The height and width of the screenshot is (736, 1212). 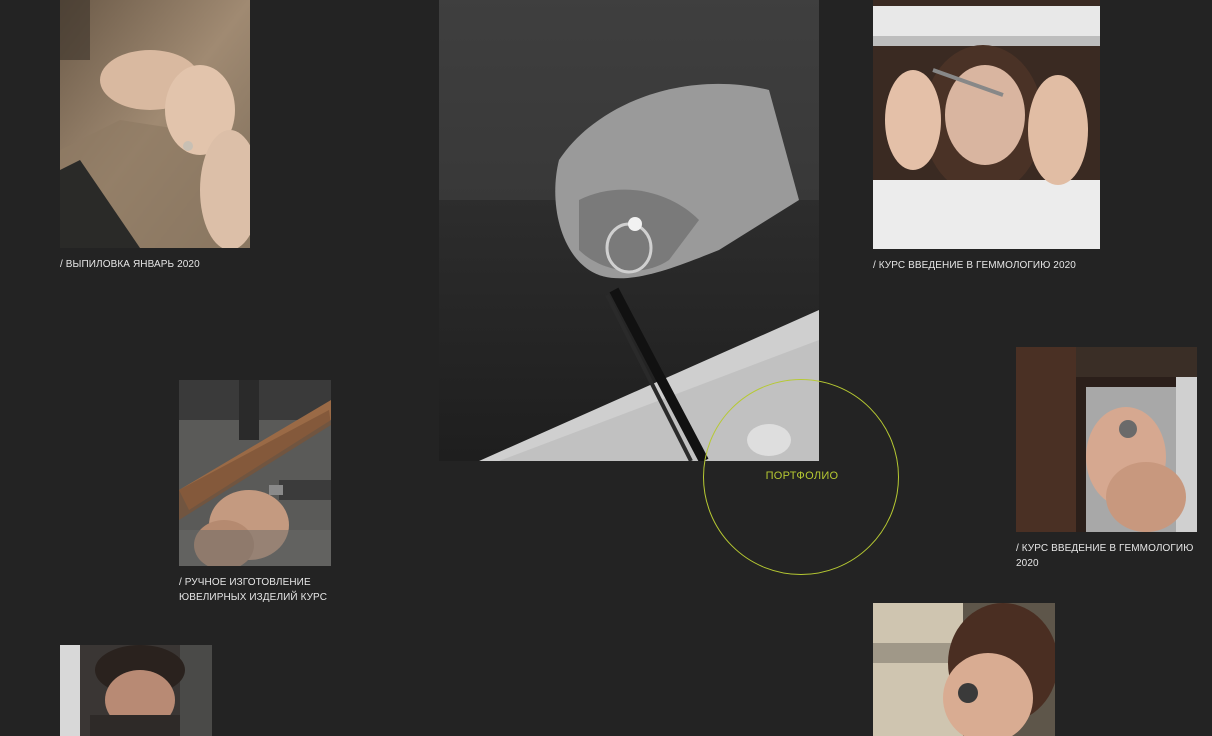 I want to click on photo-gemology-3-image, so click(x=964, y=669).